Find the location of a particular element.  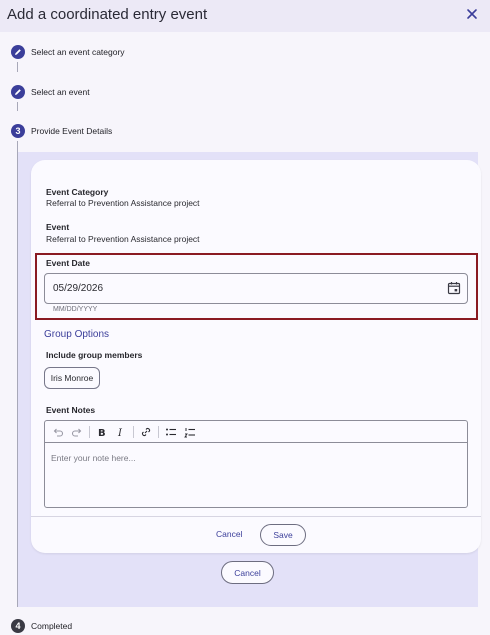

step-number: 4 is located at coordinates (18, 626).